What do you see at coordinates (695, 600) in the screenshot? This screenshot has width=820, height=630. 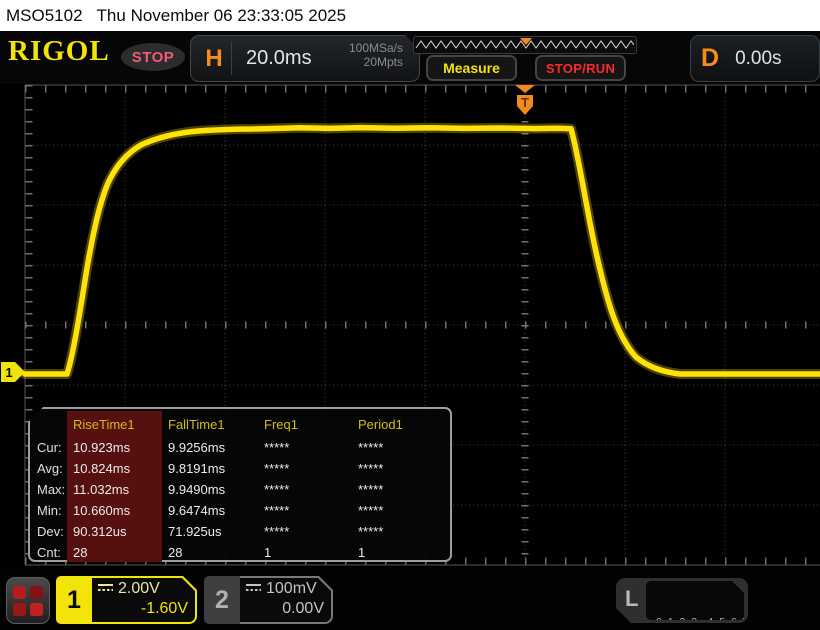 I see `digital-channels: 0 1 2 3 4 5 6 7 8 9 10 11 12 13 14 15` at bounding box center [695, 600].